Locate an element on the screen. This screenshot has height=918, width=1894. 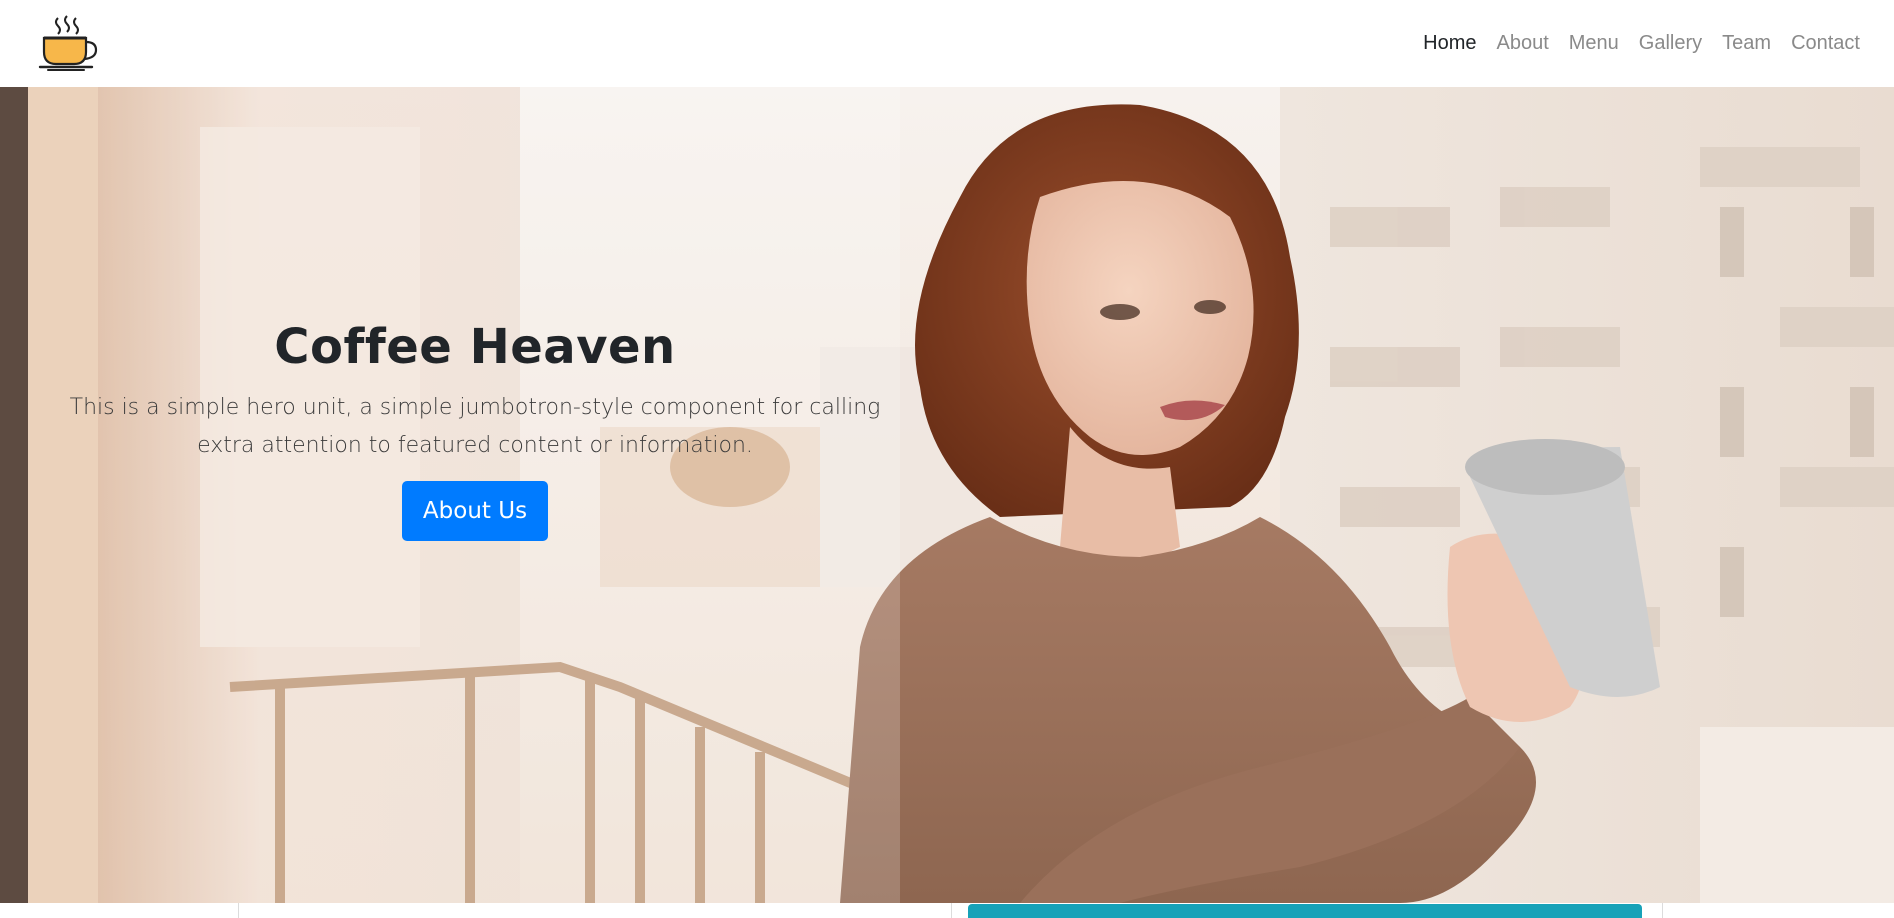
nav-home: Home is located at coordinates (1449, 43).